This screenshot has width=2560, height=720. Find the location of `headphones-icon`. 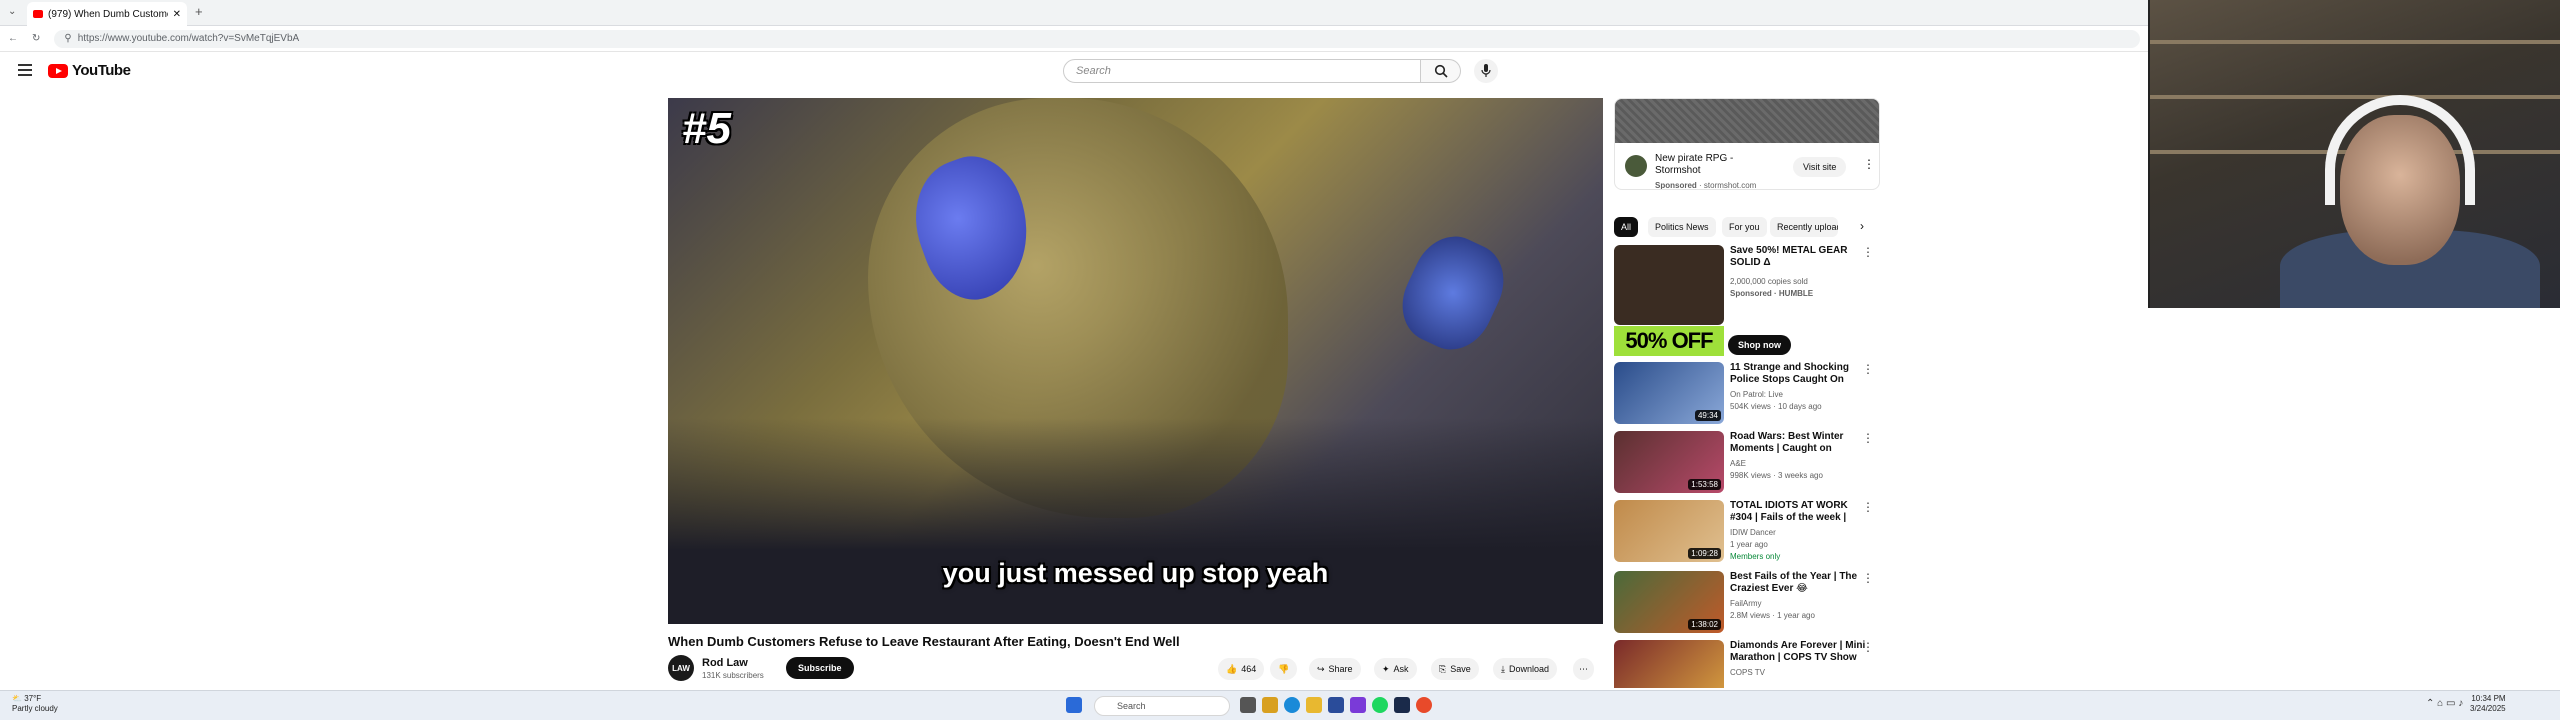

headphones-icon is located at coordinates (2400, 150).